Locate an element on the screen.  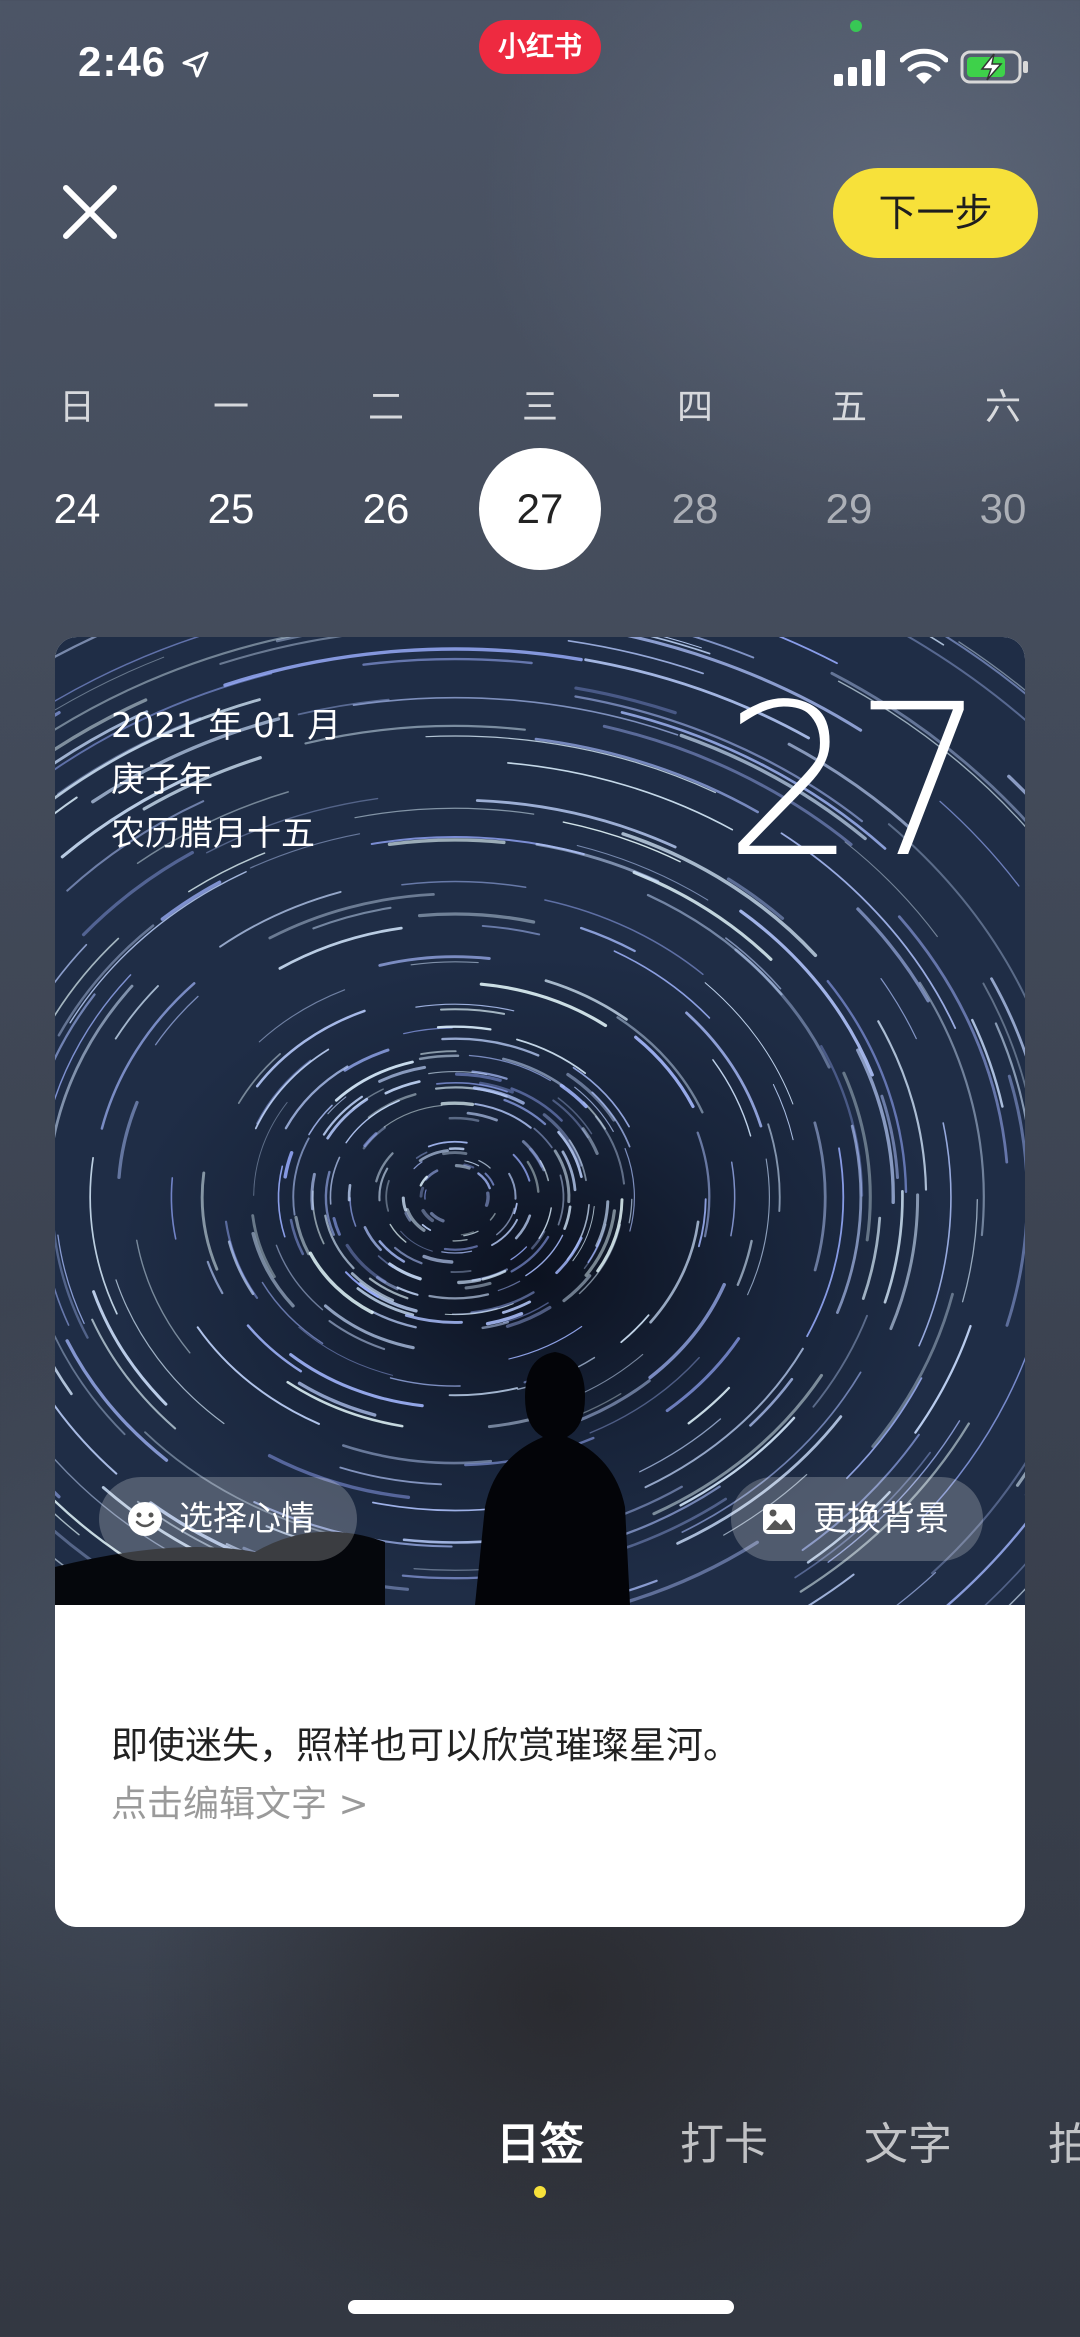
date-26: 26 is located at coordinates (386, 509).